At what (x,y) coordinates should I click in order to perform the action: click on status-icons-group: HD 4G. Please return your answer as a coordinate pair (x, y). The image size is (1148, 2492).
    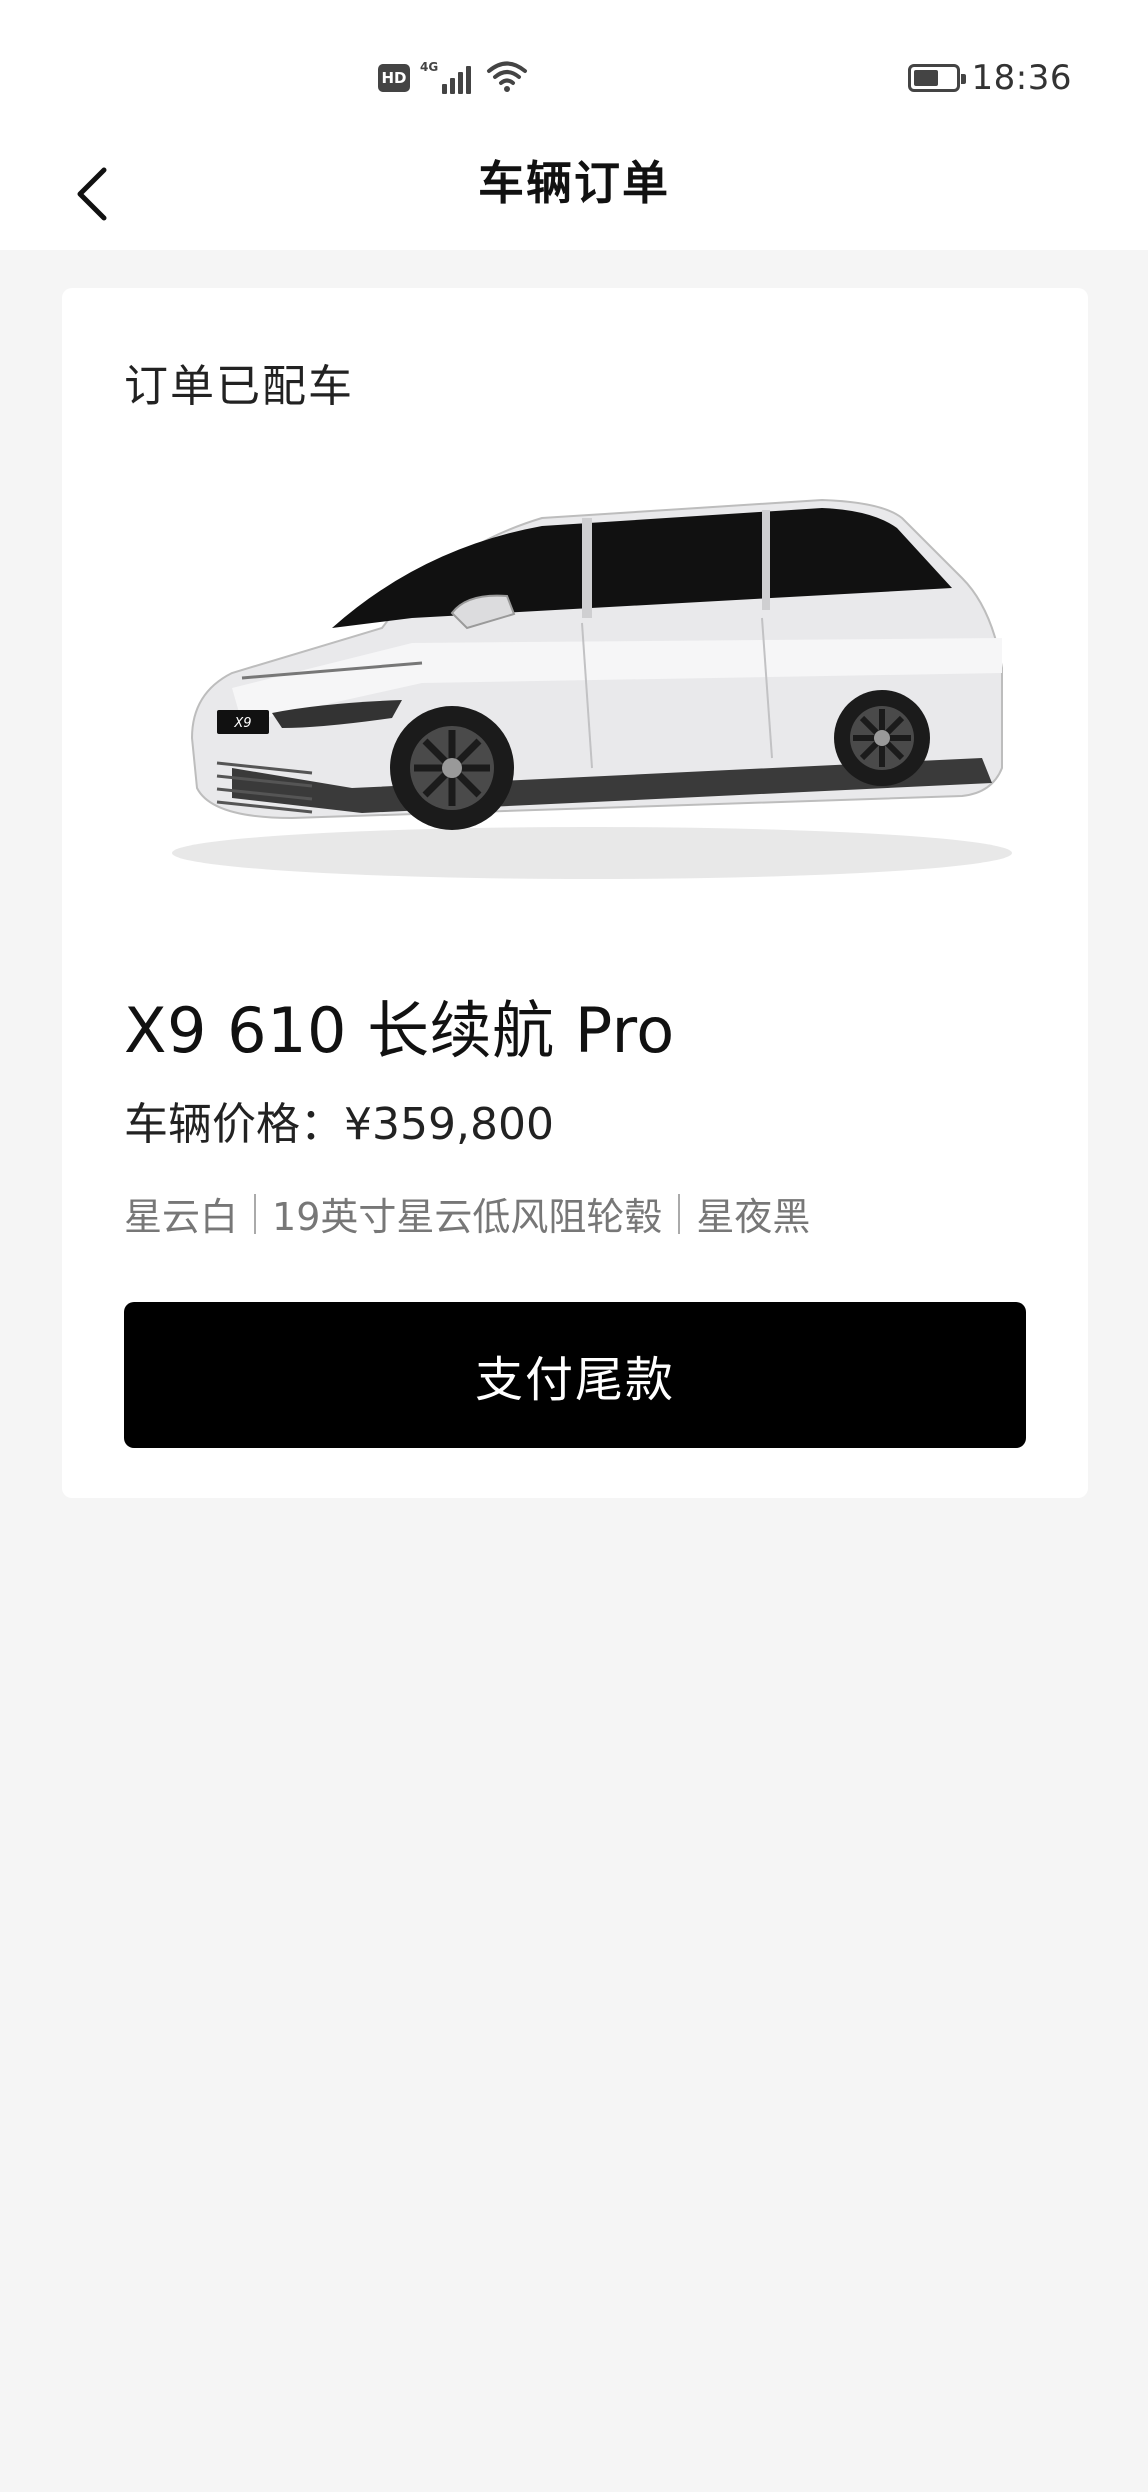
    Looking at the image, I should click on (453, 78).